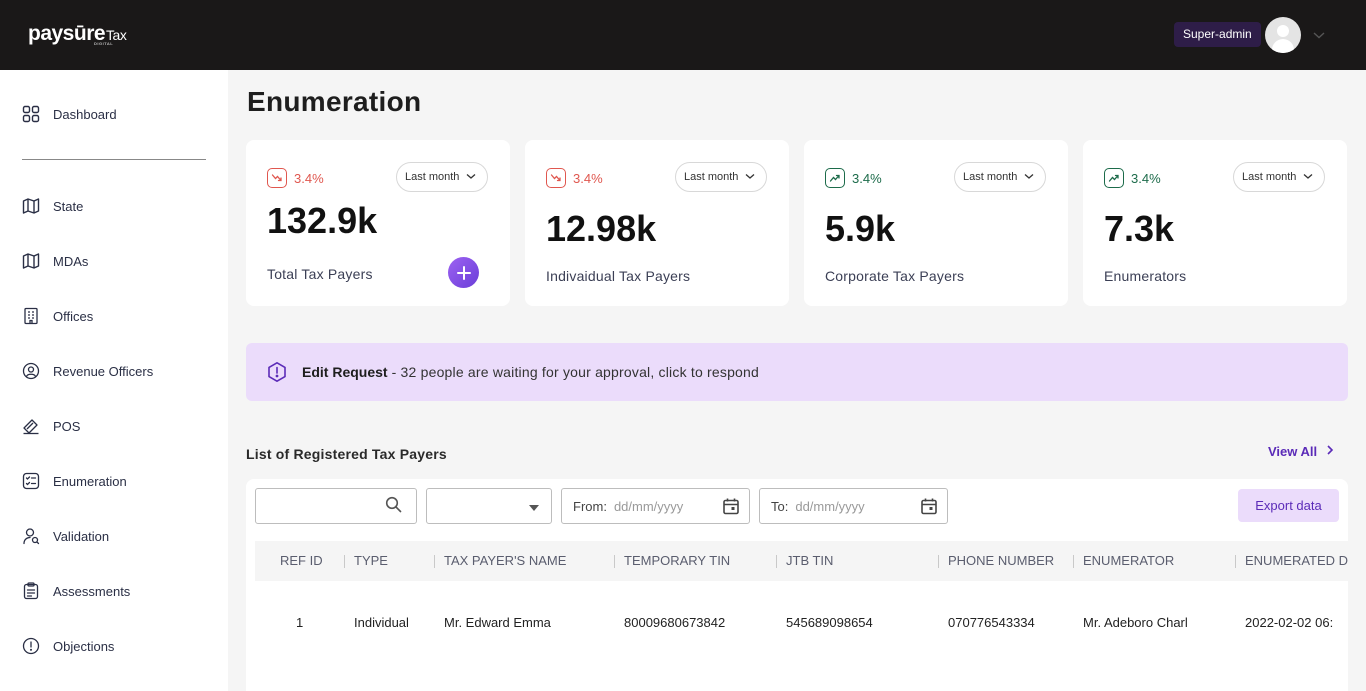 Image resolution: width=1366 pixels, height=691 pixels. Describe the element at coordinates (67, 426) in the screenshot. I see `sidebar-item-label: POS` at that location.